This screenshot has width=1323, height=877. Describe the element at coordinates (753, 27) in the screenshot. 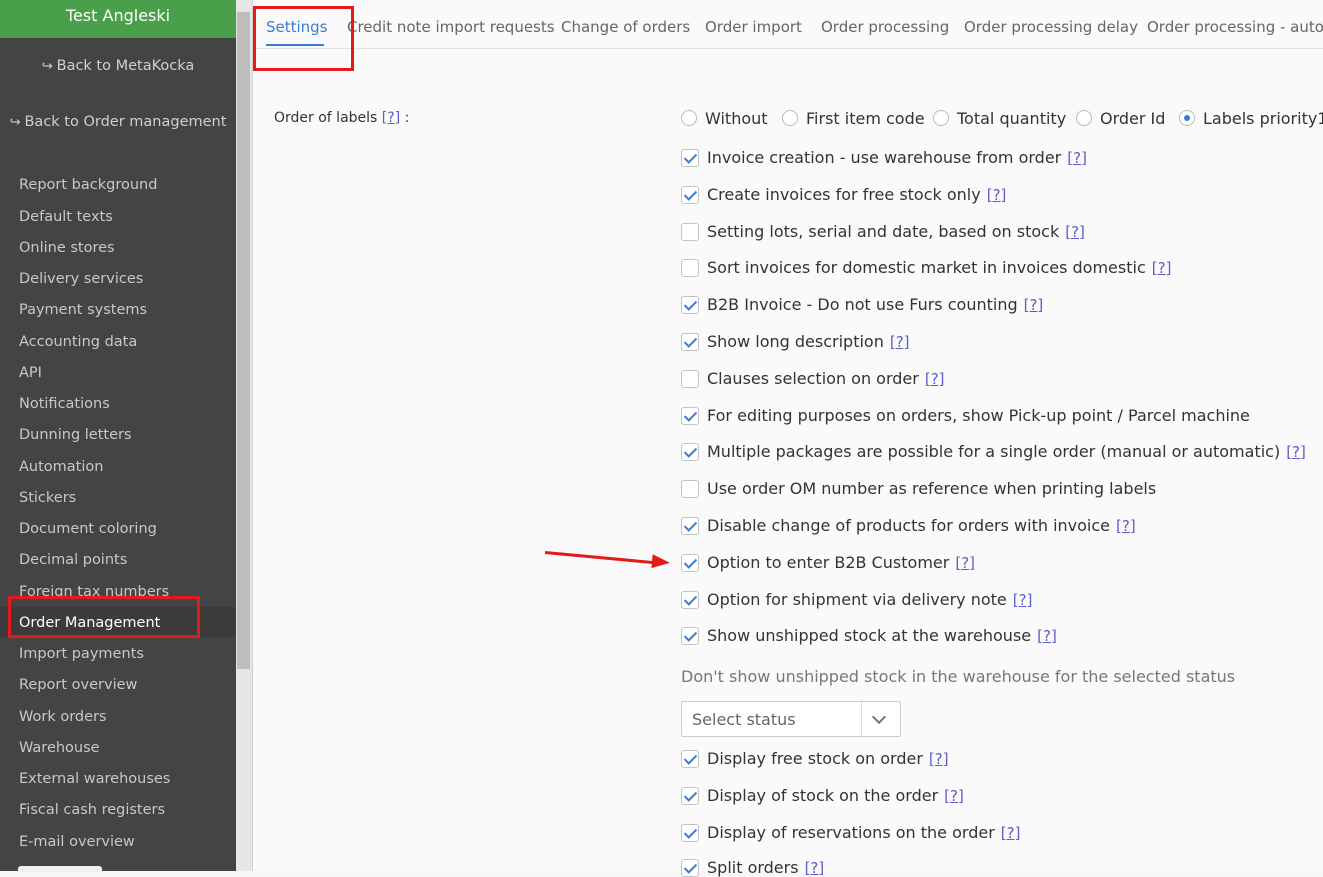

I see `tab-order-import: Order import` at that location.